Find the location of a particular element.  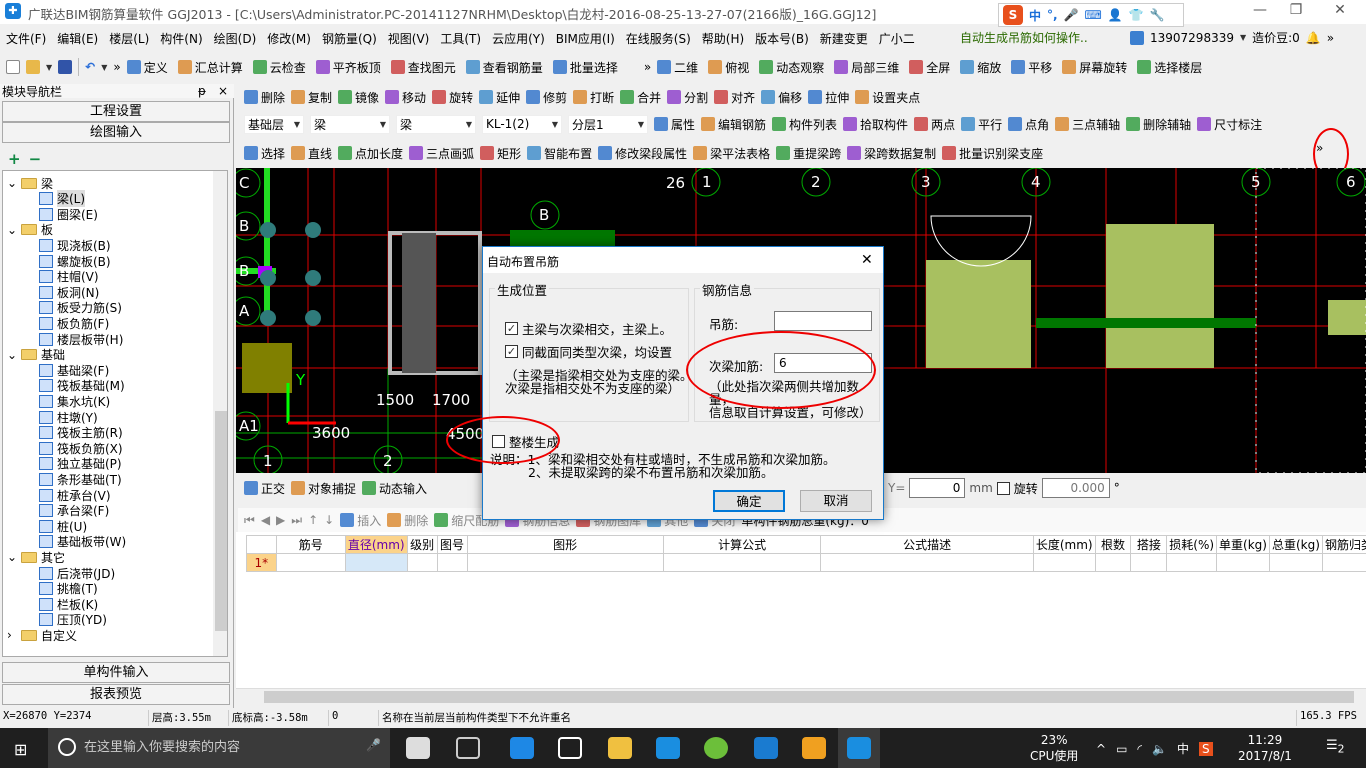

microphone-icon: 🎤 is located at coordinates (373, 745).